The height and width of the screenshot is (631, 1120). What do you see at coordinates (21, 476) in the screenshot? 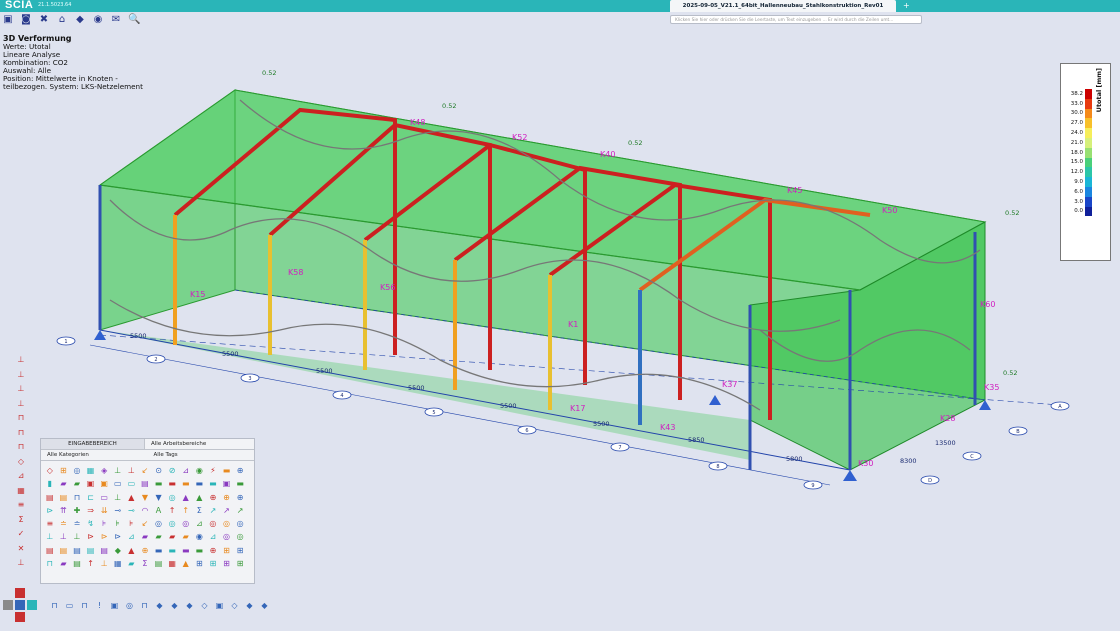
I see `stairs-tool-icon: ⊿` at bounding box center [21, 476].